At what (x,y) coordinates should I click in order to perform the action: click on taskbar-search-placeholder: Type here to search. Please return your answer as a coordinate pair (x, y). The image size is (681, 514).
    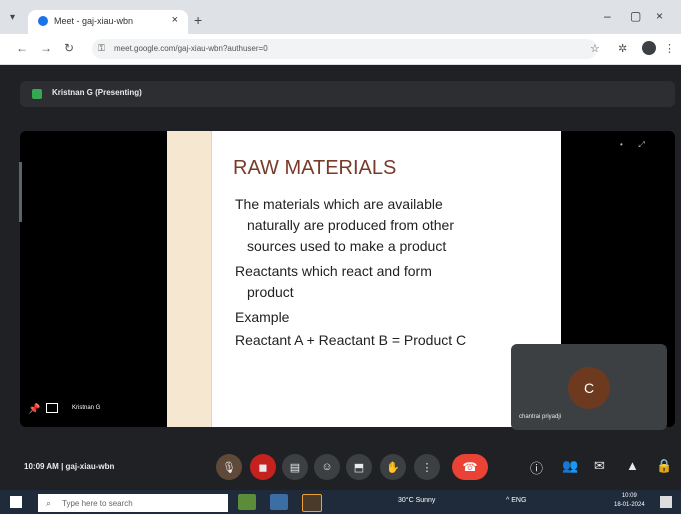
    Looking at the image, I should click on (97, 503).